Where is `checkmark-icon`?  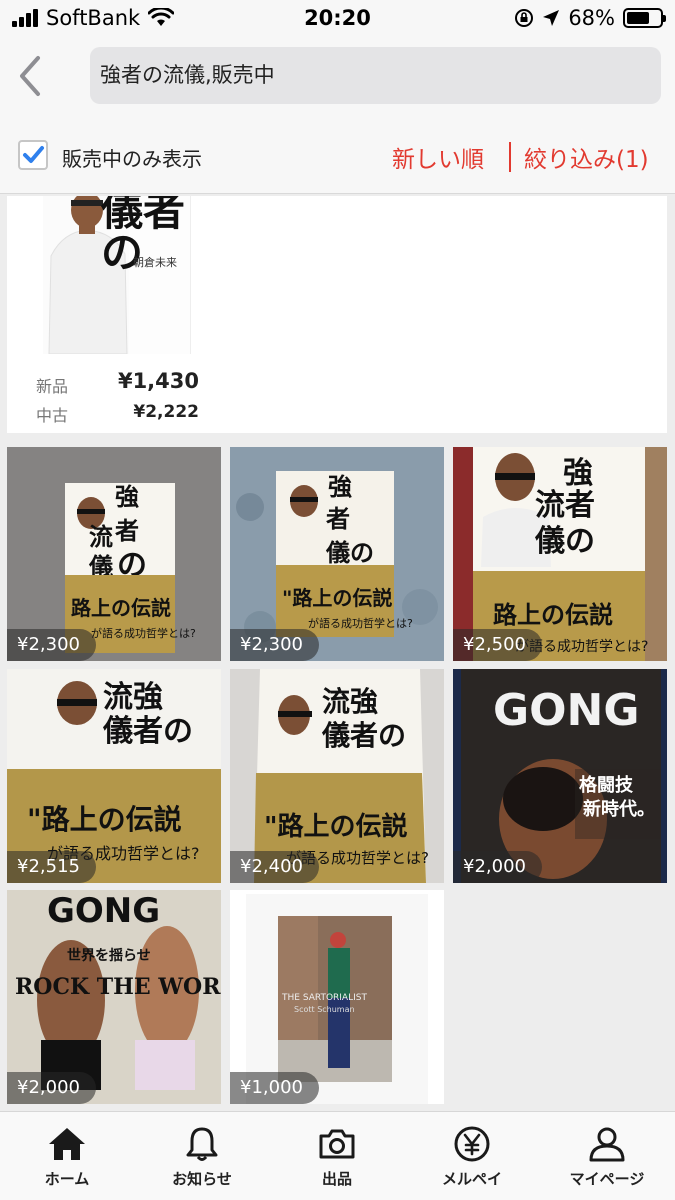
checkmark-icon is located at coordinates (33, 154).